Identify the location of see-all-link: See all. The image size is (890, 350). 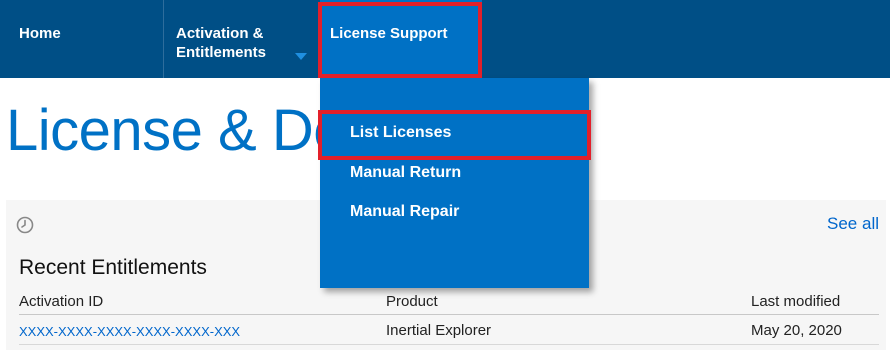
(853, 224).